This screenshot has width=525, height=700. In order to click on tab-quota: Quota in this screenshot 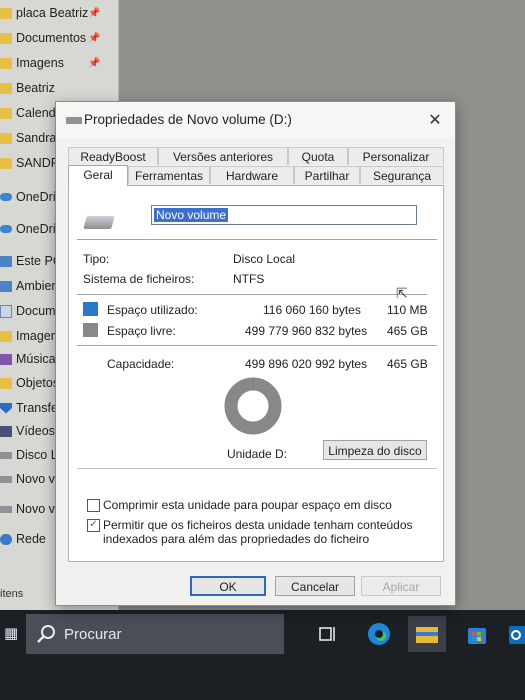, I will do `click(318, 156)`.